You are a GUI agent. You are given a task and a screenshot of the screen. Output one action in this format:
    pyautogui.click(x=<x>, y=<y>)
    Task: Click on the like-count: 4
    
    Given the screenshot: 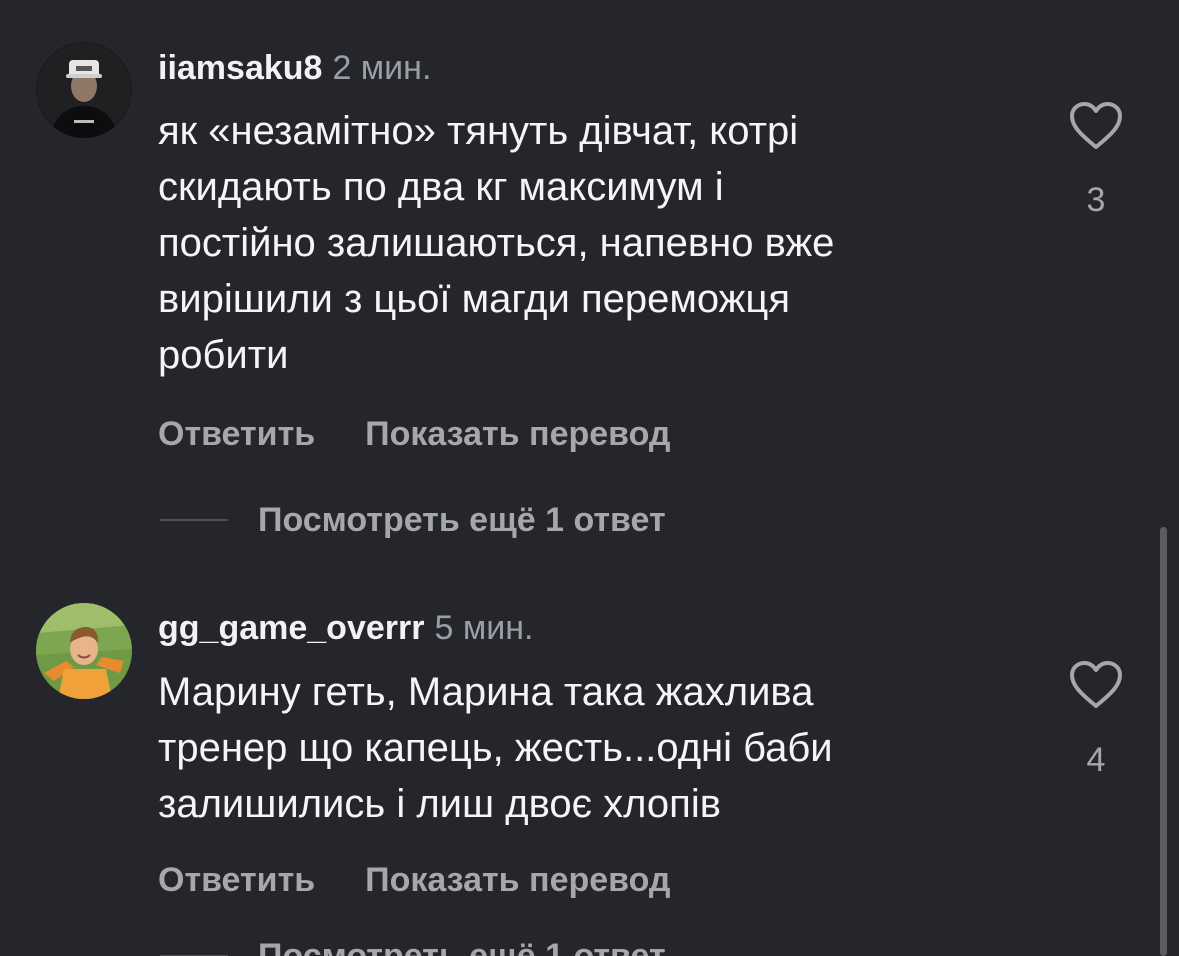 What is the action you would take?
    pyautogui.click(x=1096, y=760)
    